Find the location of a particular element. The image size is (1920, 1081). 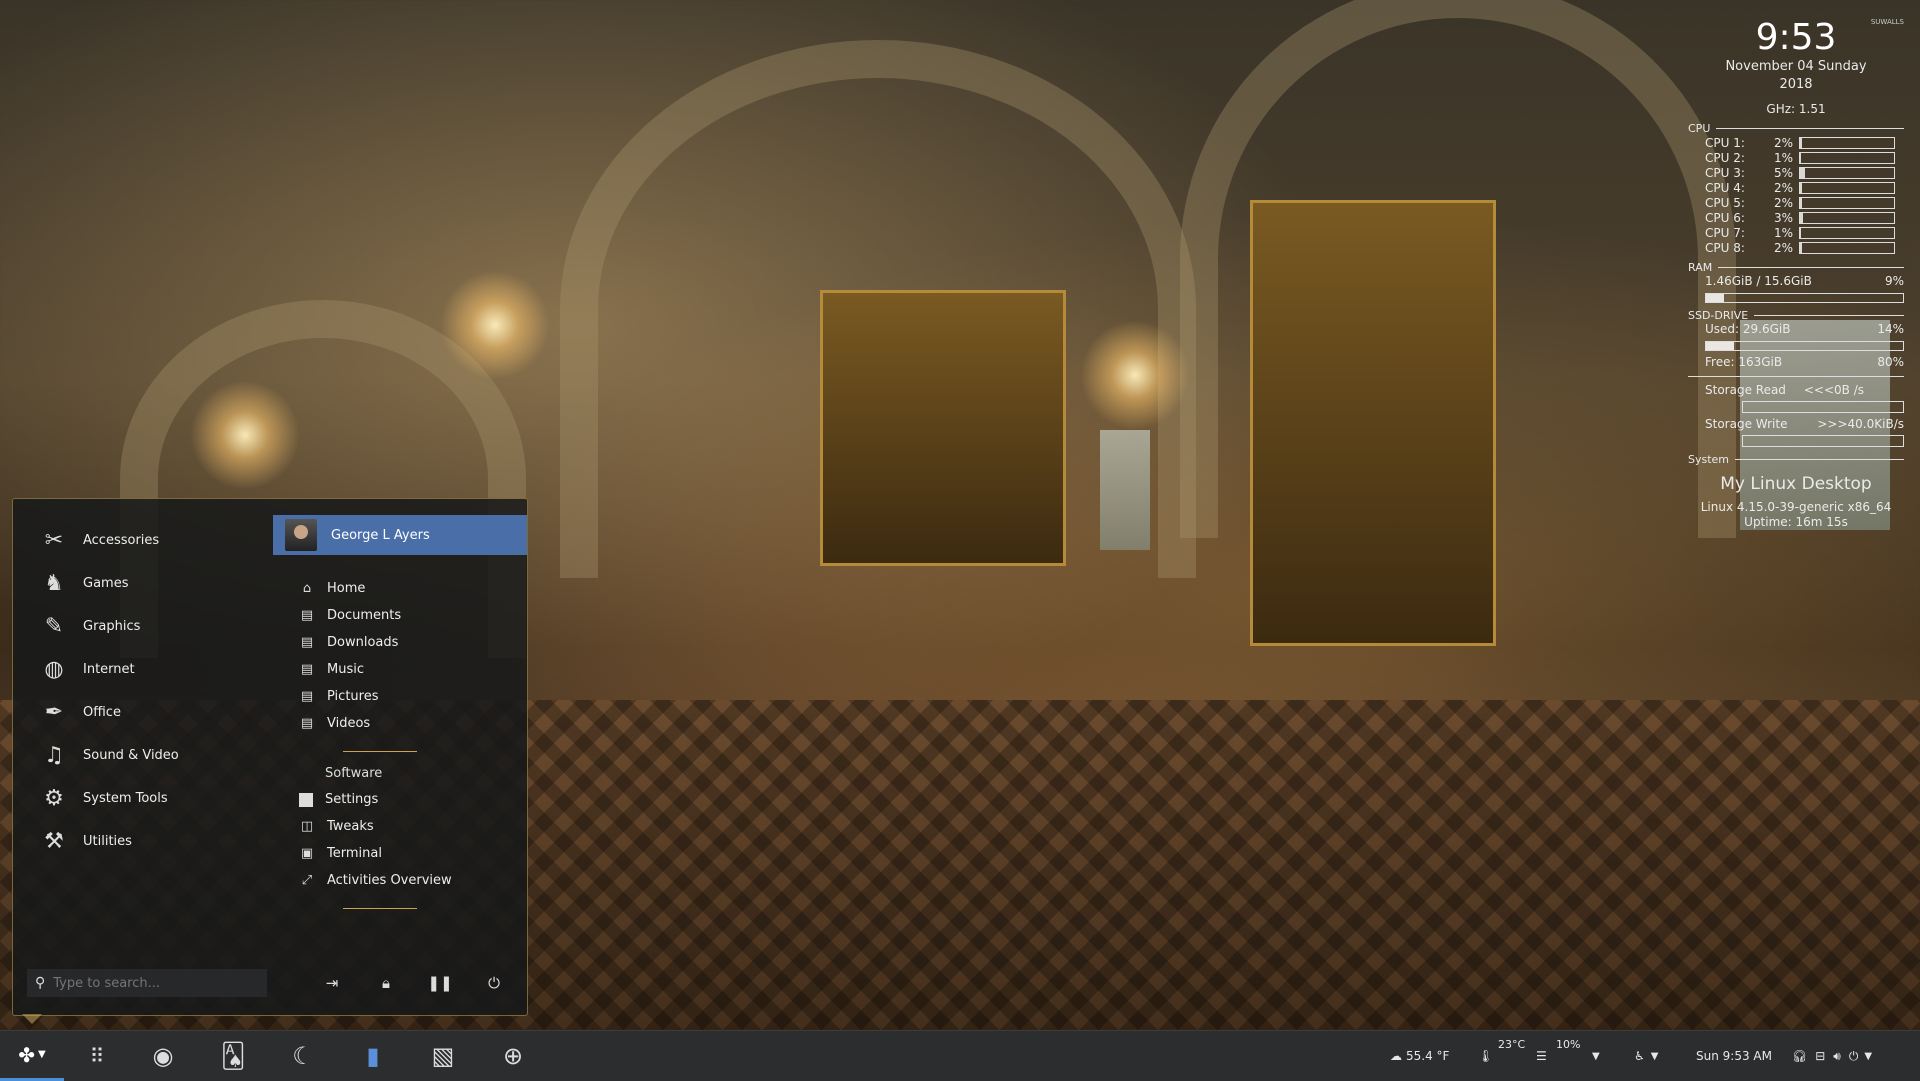

document-launcher: ▧ is located at coordinates (443, 1056).